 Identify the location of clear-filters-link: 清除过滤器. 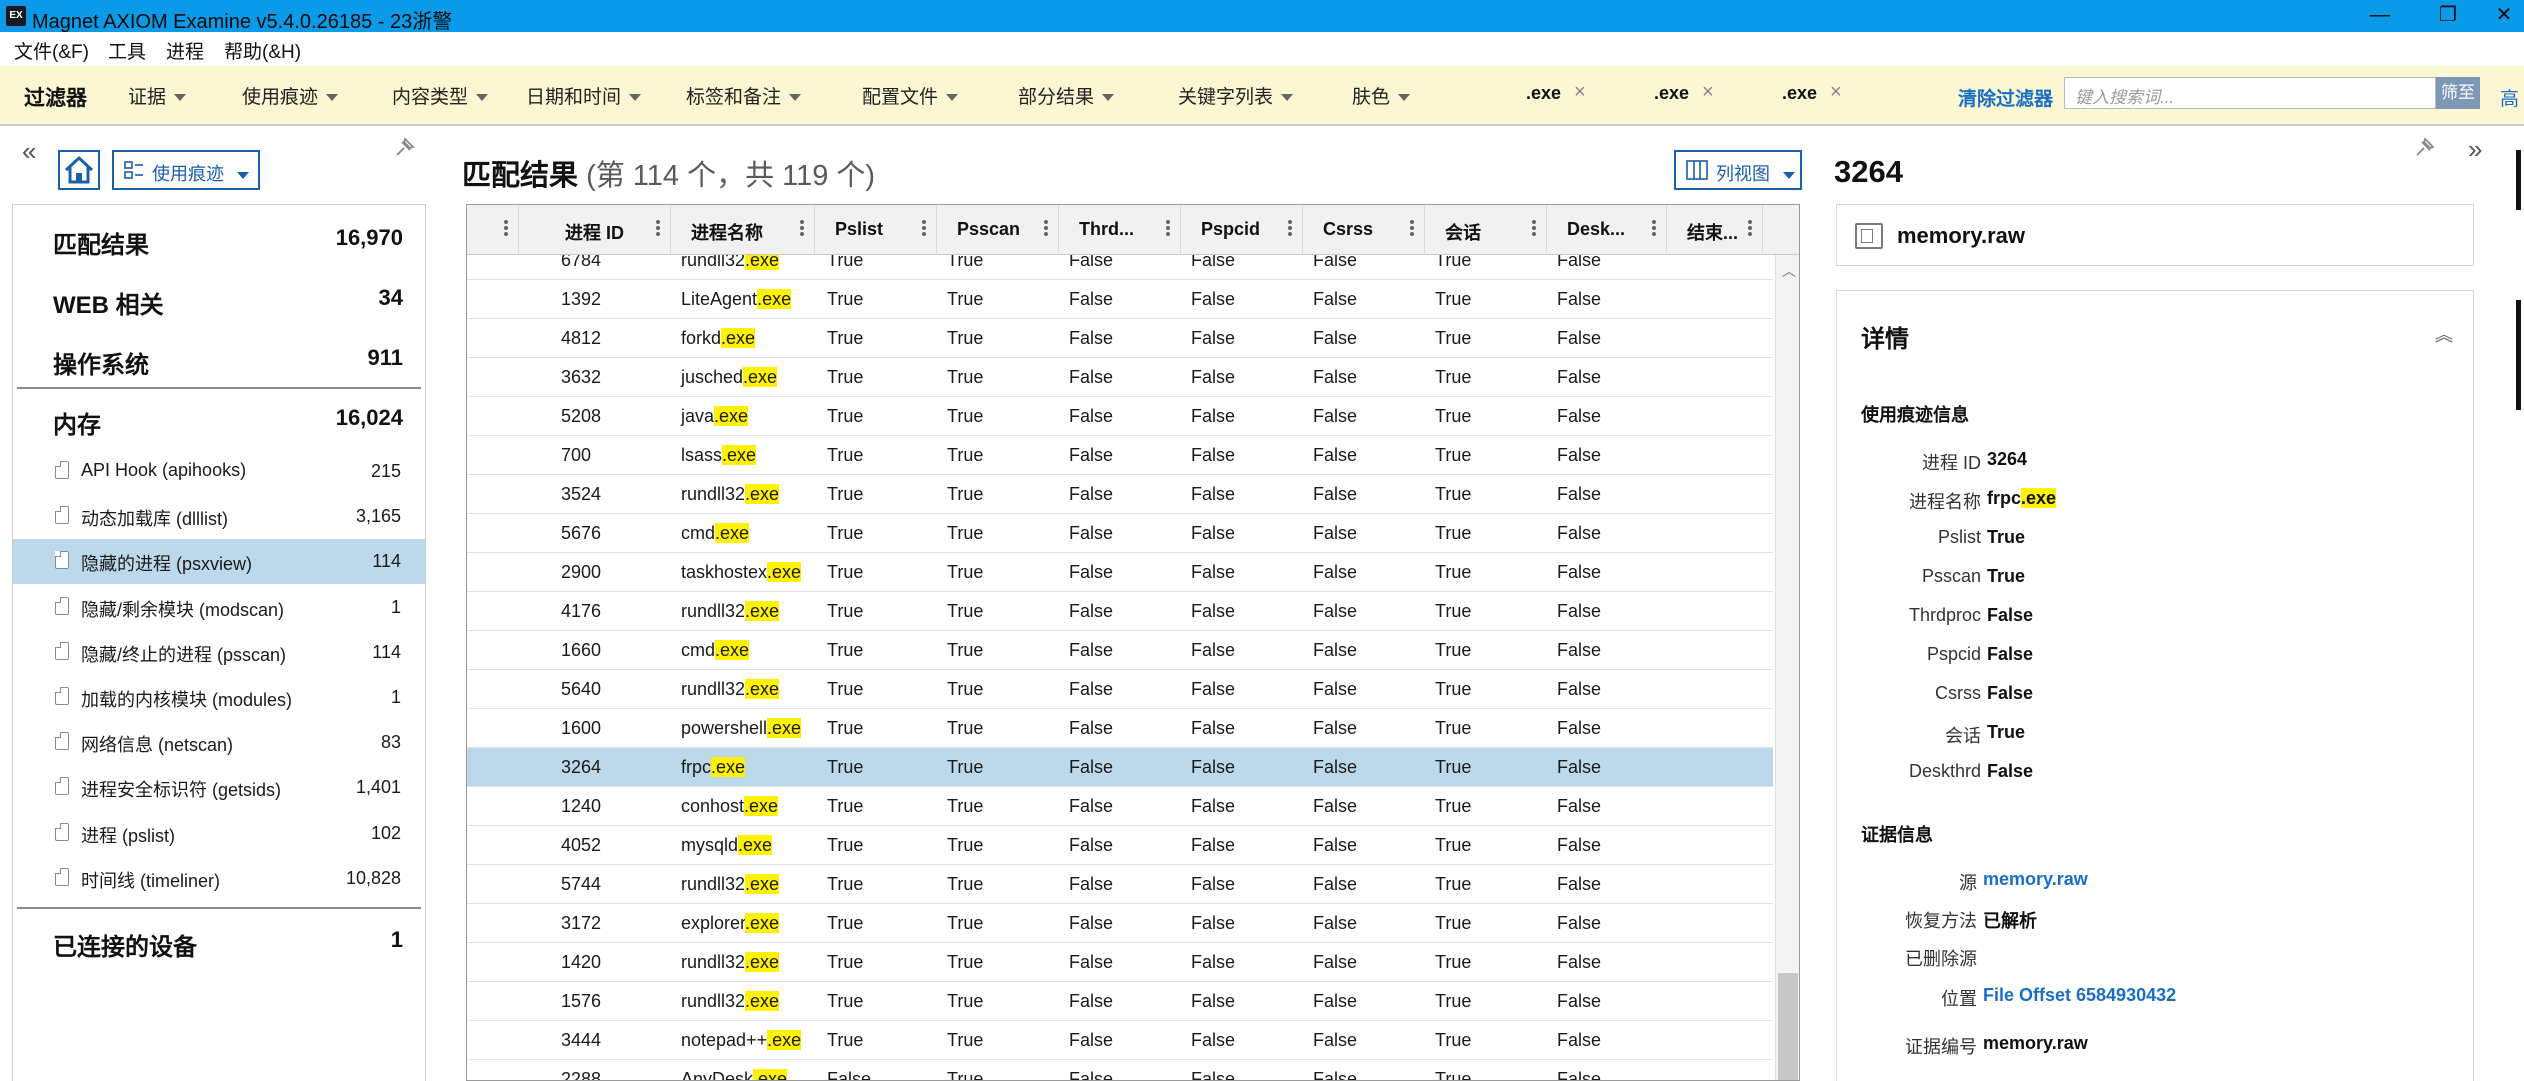
(2005, 97).